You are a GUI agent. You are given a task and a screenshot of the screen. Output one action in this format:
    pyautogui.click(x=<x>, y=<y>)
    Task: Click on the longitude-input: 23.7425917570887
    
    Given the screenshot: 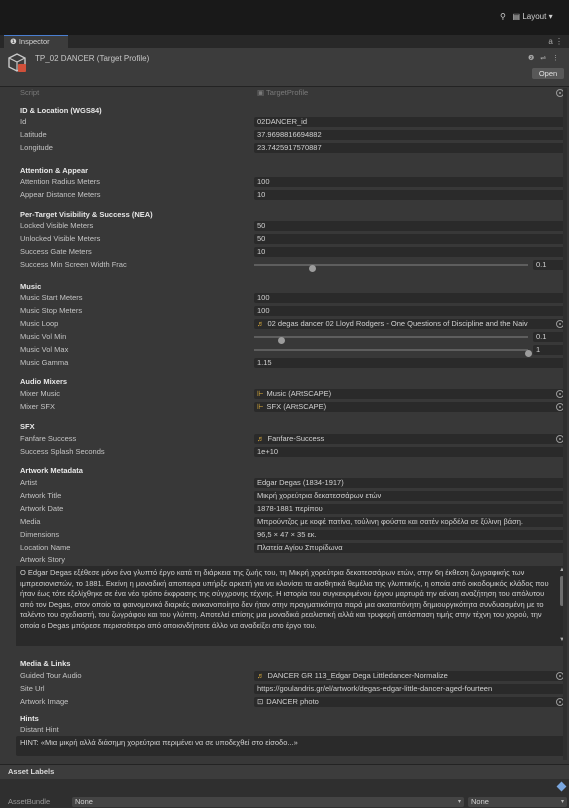 What is the action you would take?
    pyautogui.click(x=410, y=148)
    